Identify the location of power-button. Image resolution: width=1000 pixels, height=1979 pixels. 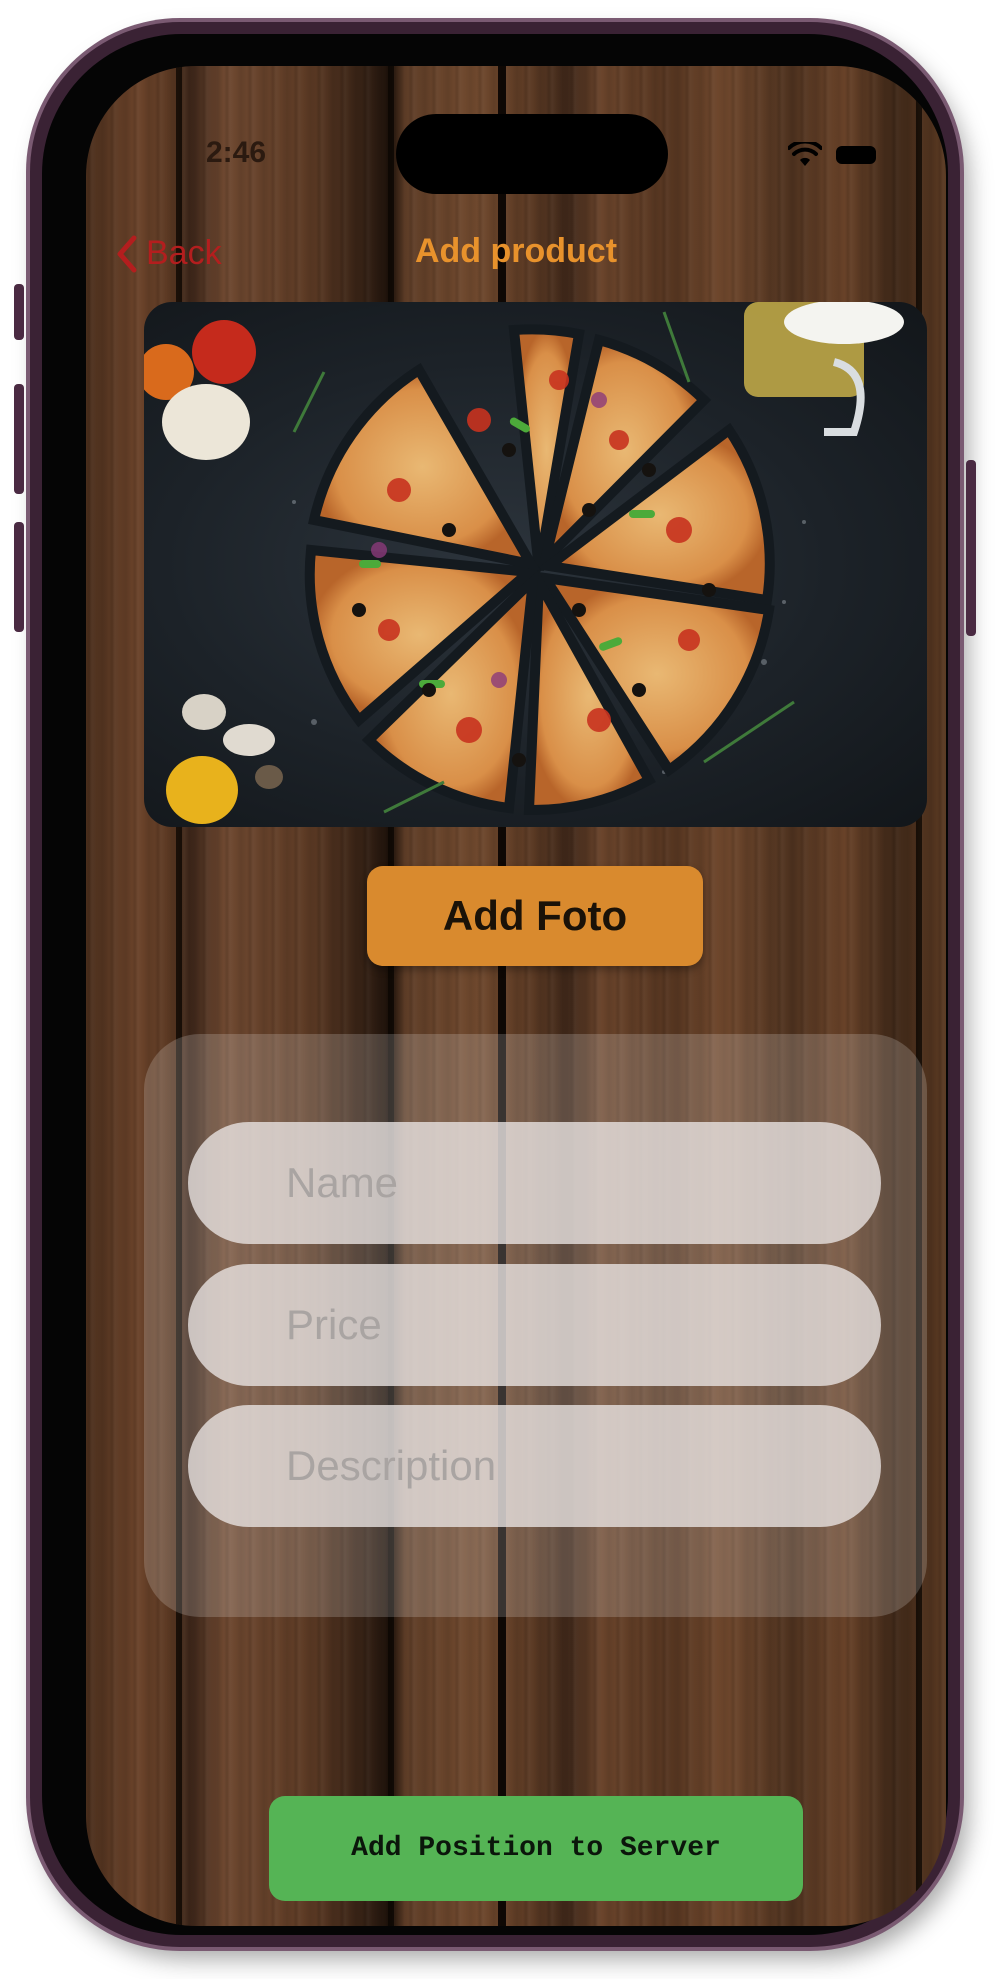
(971, 548).